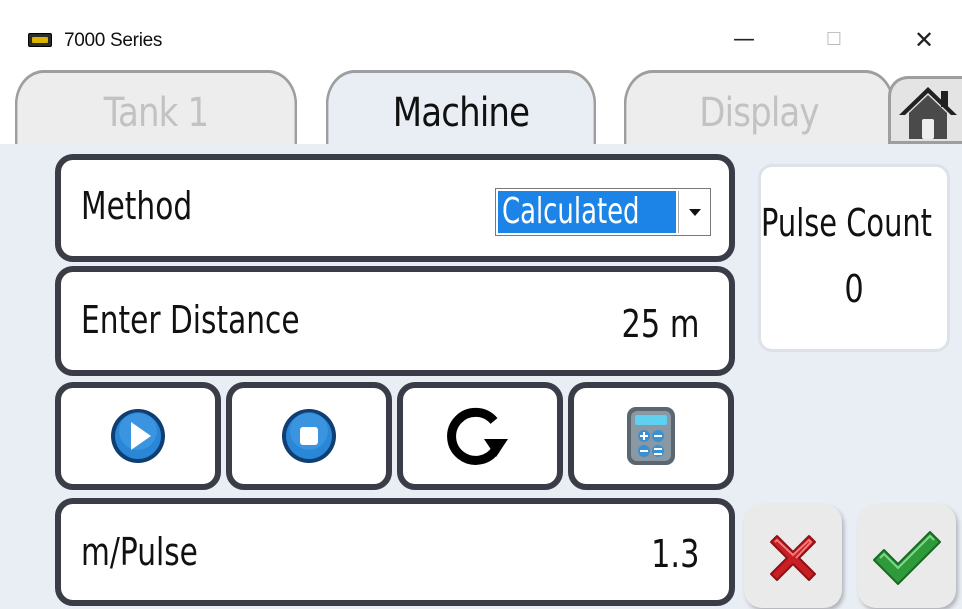  I want to click on method-label: Method, so click(137, 206).